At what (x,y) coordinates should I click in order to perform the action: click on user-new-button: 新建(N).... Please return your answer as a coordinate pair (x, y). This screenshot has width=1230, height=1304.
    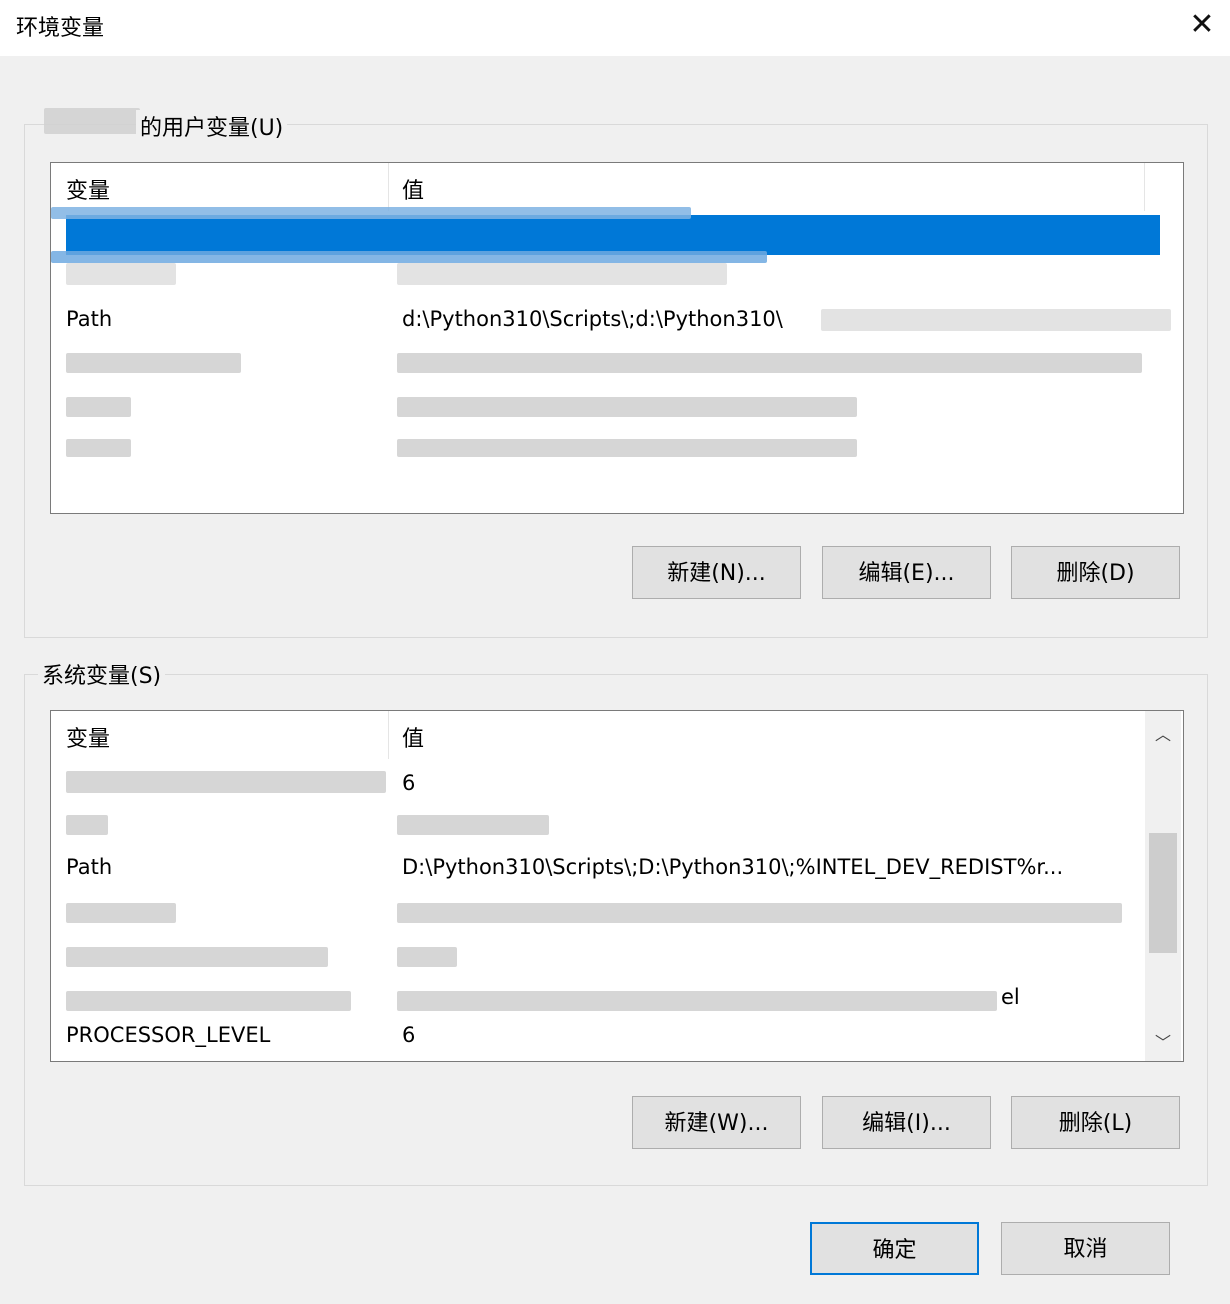
    Looking at the image, I should click on (716, 572).